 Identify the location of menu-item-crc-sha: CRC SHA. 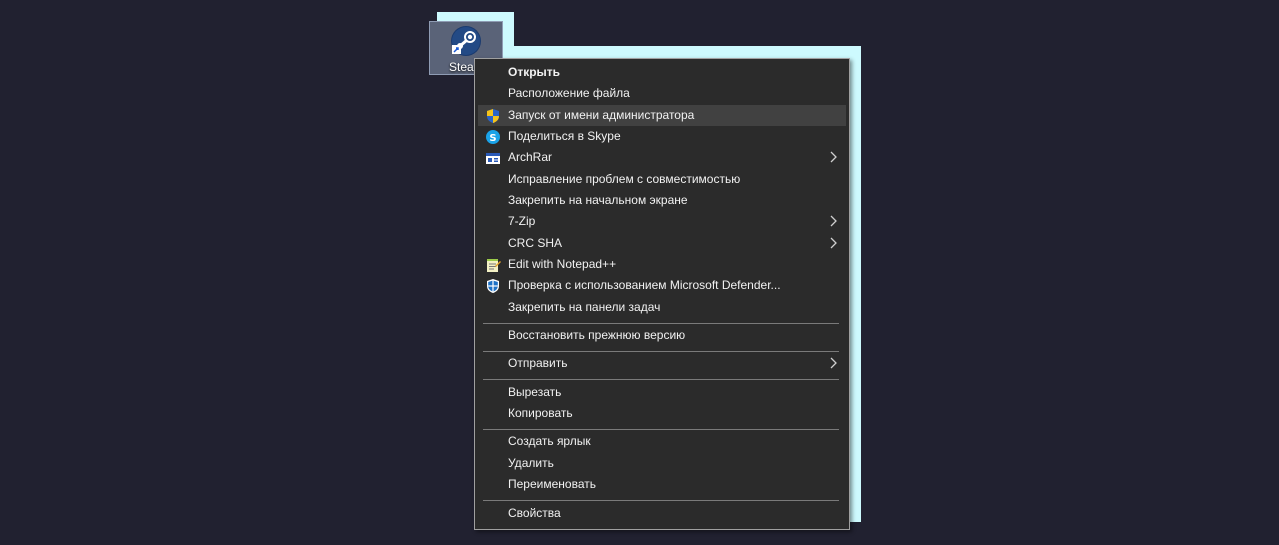
(662, 243).